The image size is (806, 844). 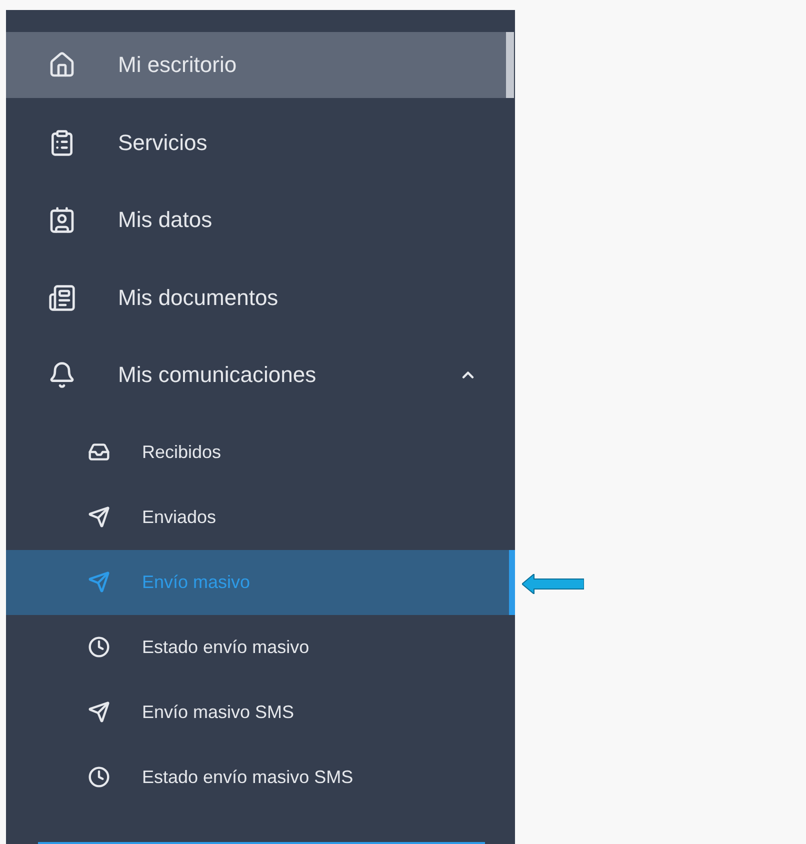 I want to click on submenu-item-label: Envío masivo, so click(x=196, y=582).